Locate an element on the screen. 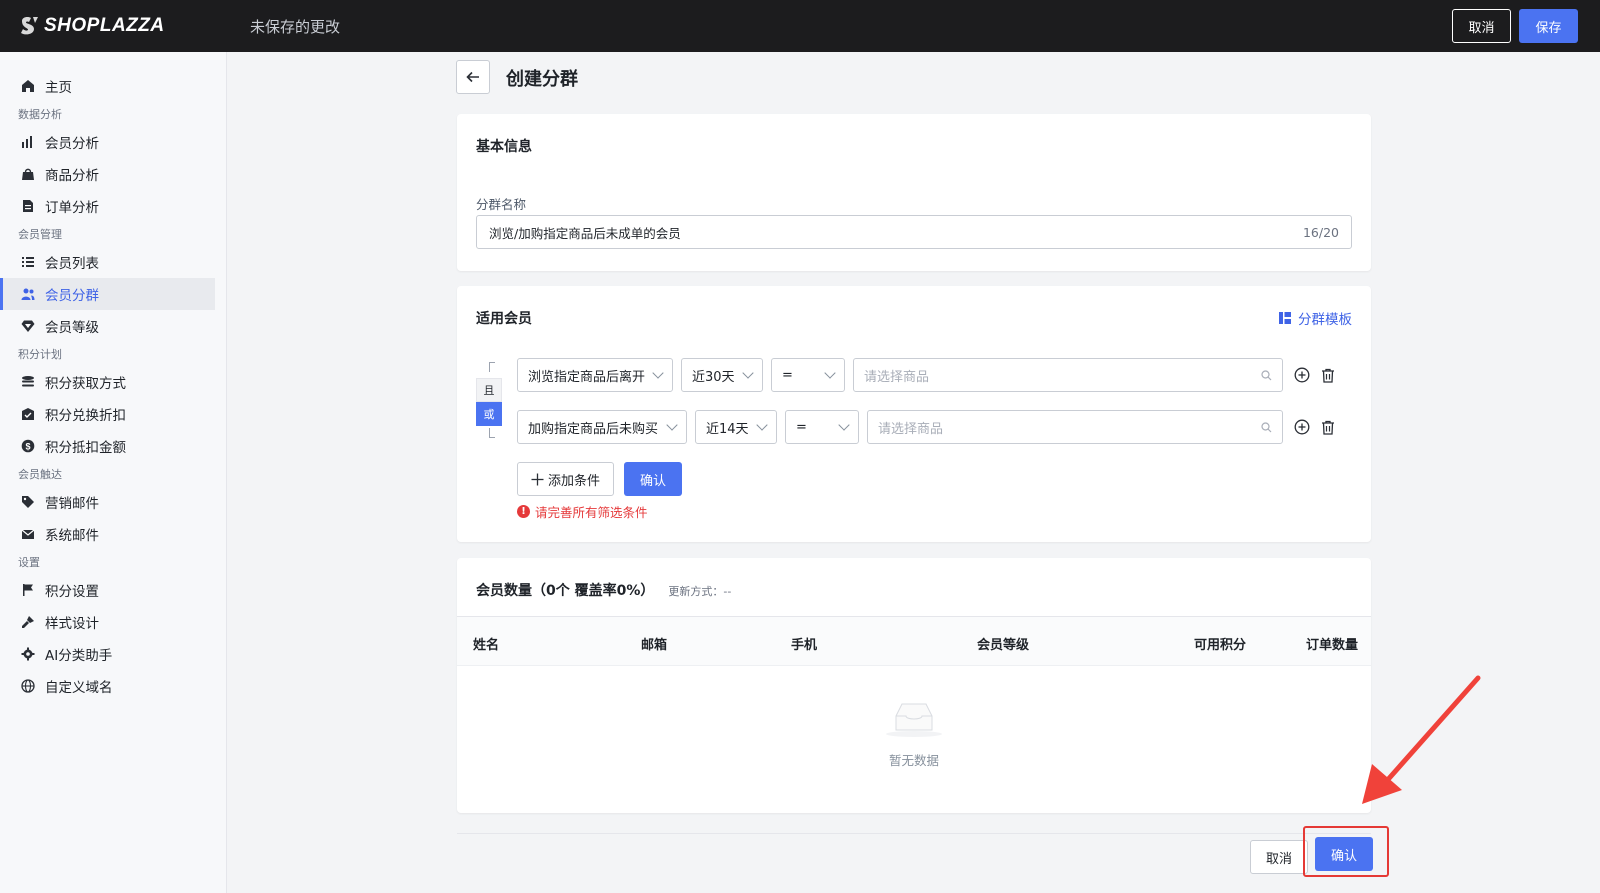 Image resolution: width=1600 pixels, height=893 pixels. sidebar-item-label: 营销邮件 is located at coordinates (72, 504).